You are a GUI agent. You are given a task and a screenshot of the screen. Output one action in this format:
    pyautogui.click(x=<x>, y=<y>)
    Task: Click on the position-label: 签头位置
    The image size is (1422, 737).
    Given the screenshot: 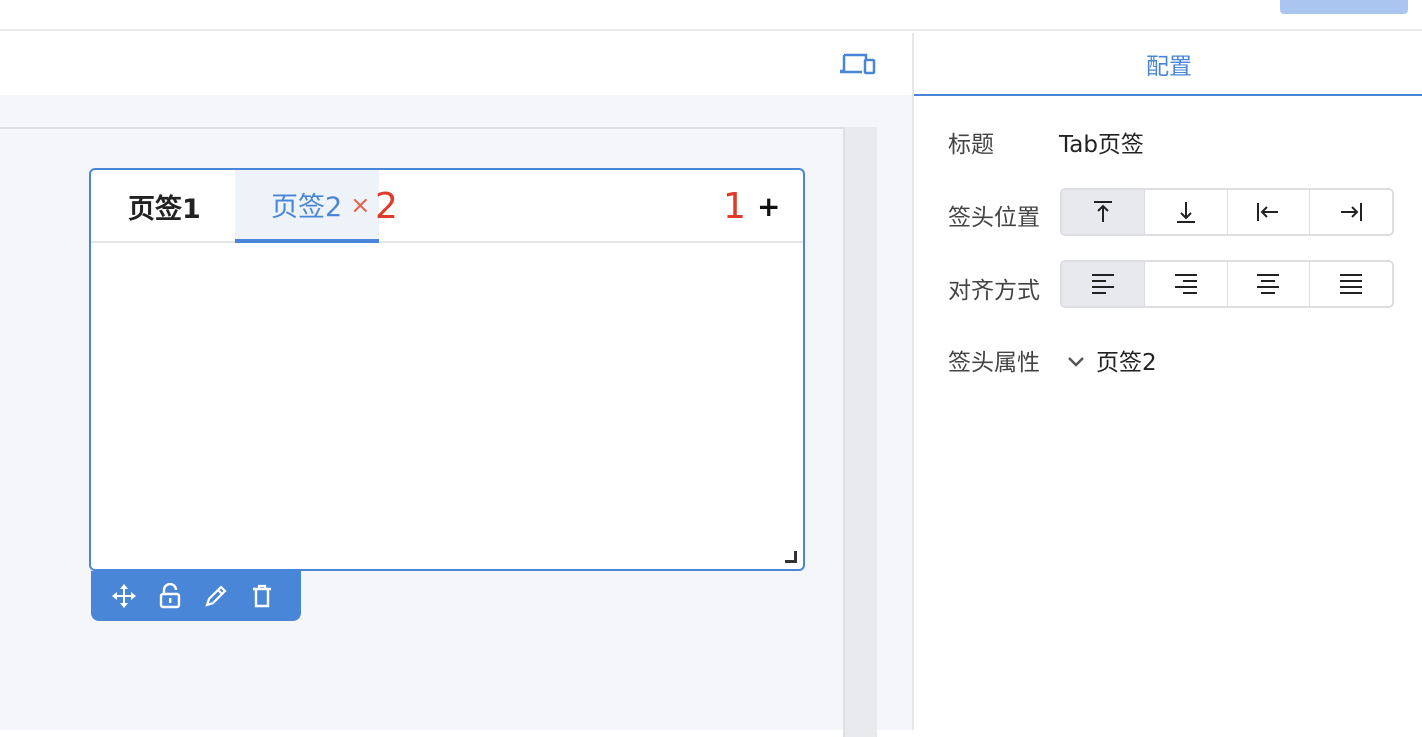 What is the action you would take?
    pyautogui.click(x=994, y=218)
    